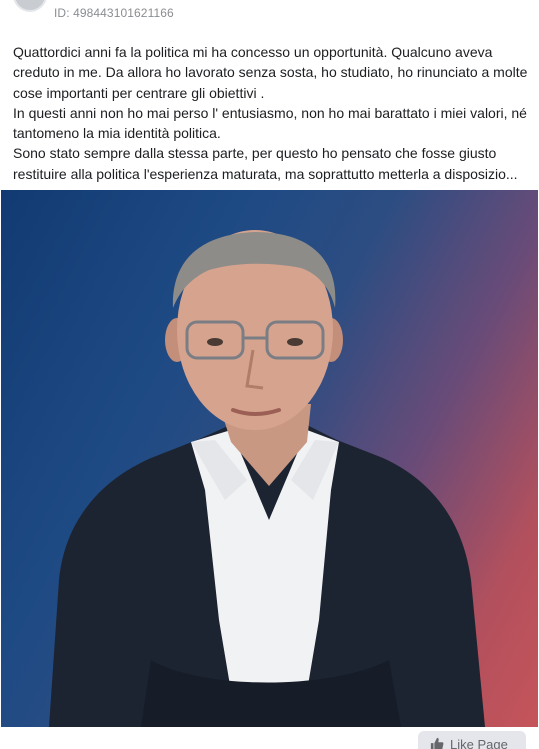  I want to click on page-avatar, so click(30, 6).